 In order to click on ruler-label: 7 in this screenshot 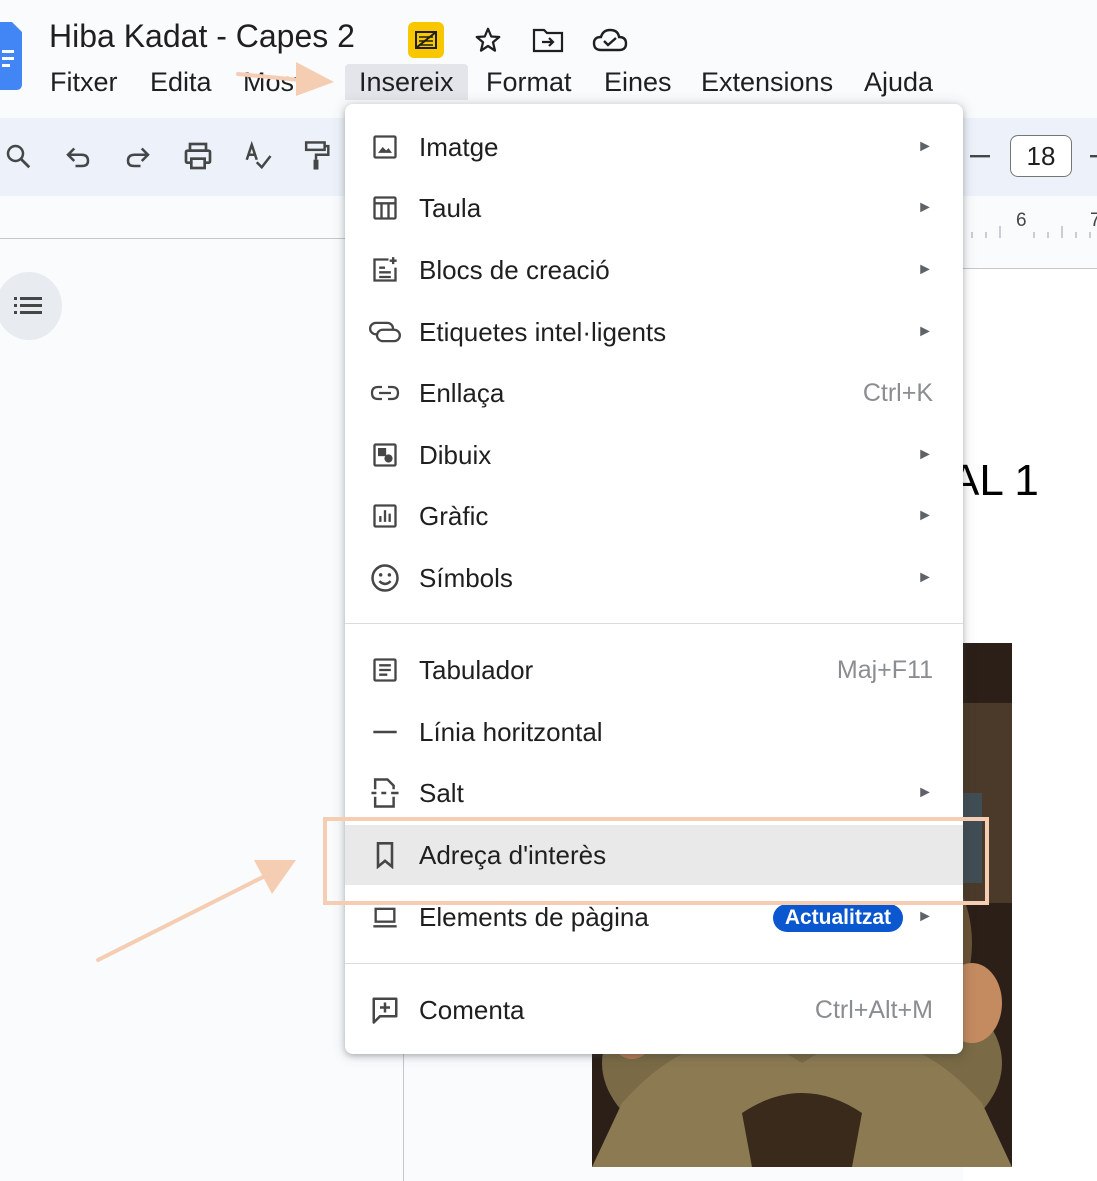, I will do `click(1093, 220)`.